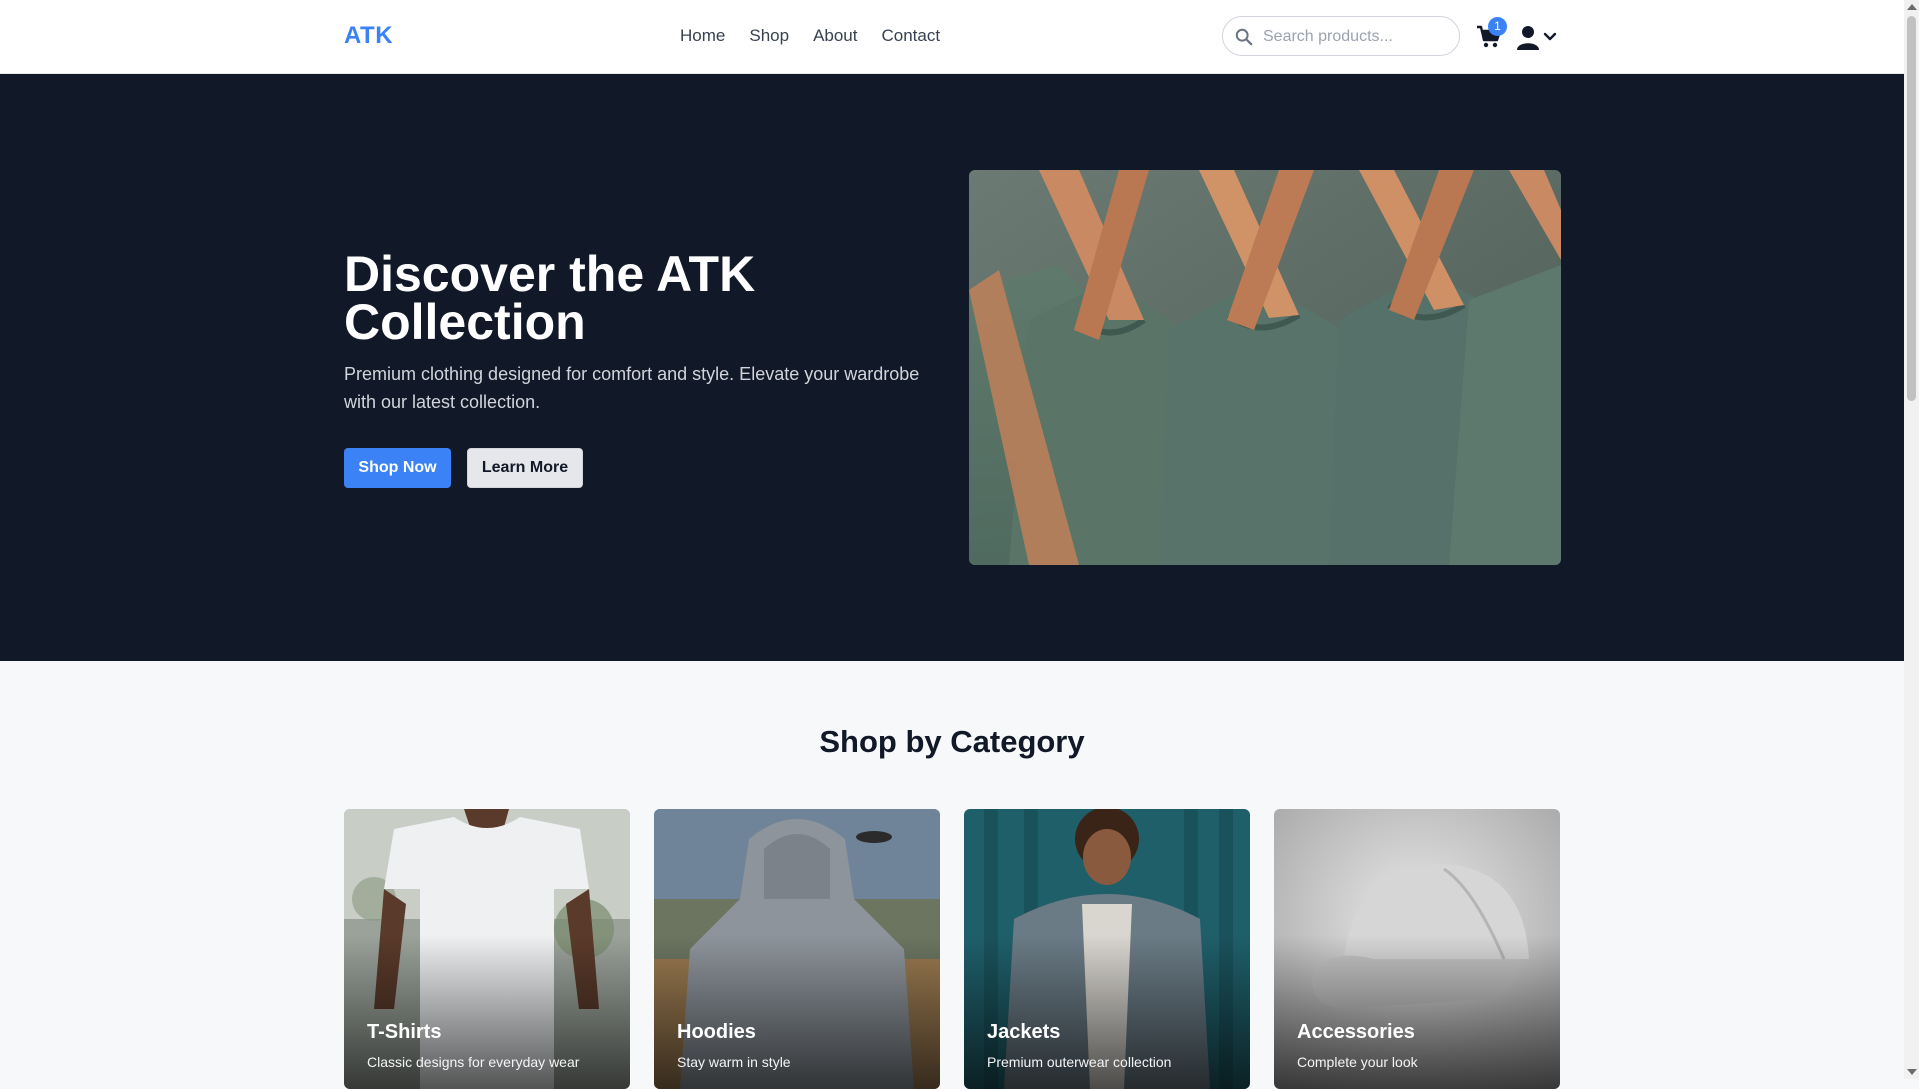 The width and height of the screenshot is (1919, 1089). I want to click on hero-image, so click(1265, 367).